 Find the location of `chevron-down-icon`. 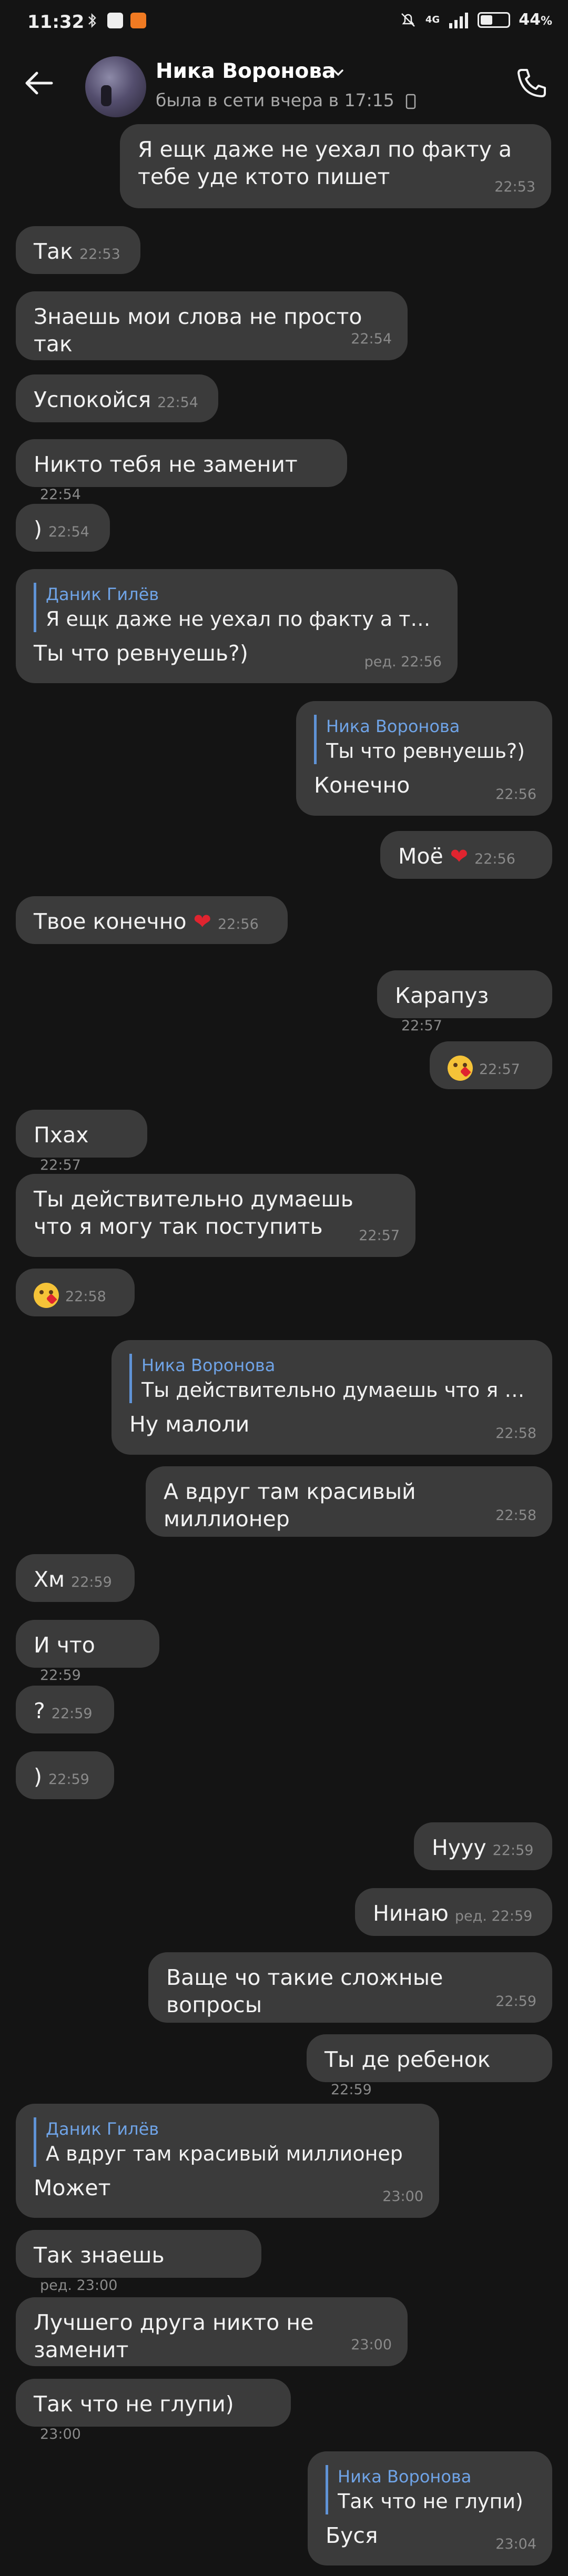

chevron-down-icon is located at coordinates (338, 72).